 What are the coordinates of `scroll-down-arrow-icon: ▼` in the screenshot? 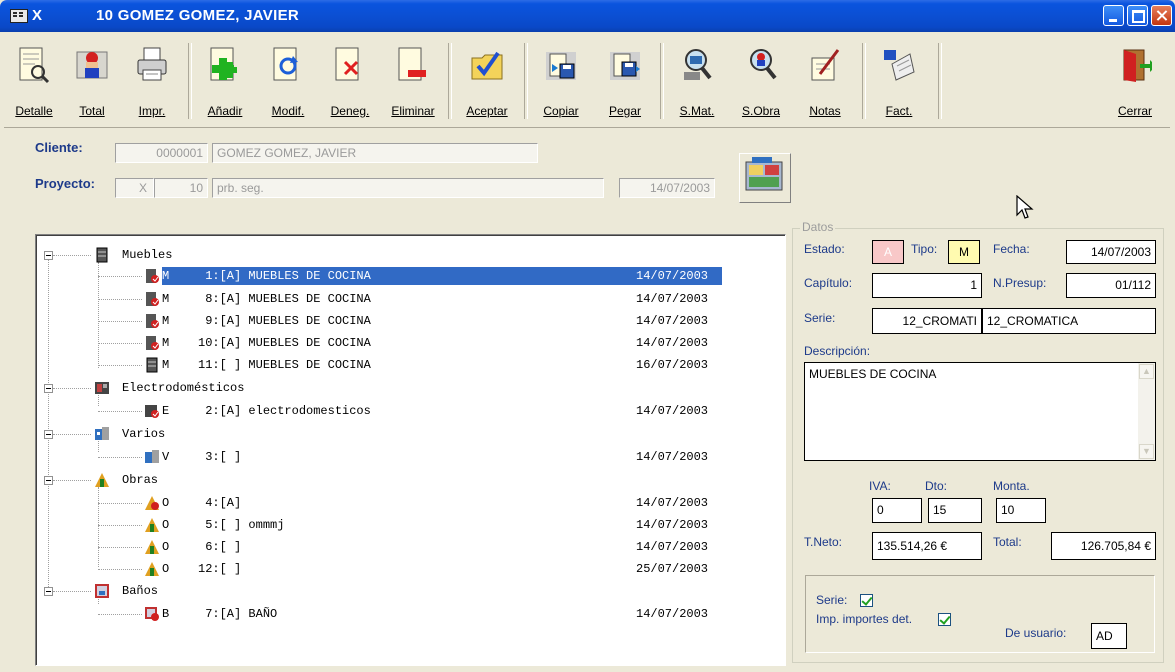 It's located at (1146, 451).